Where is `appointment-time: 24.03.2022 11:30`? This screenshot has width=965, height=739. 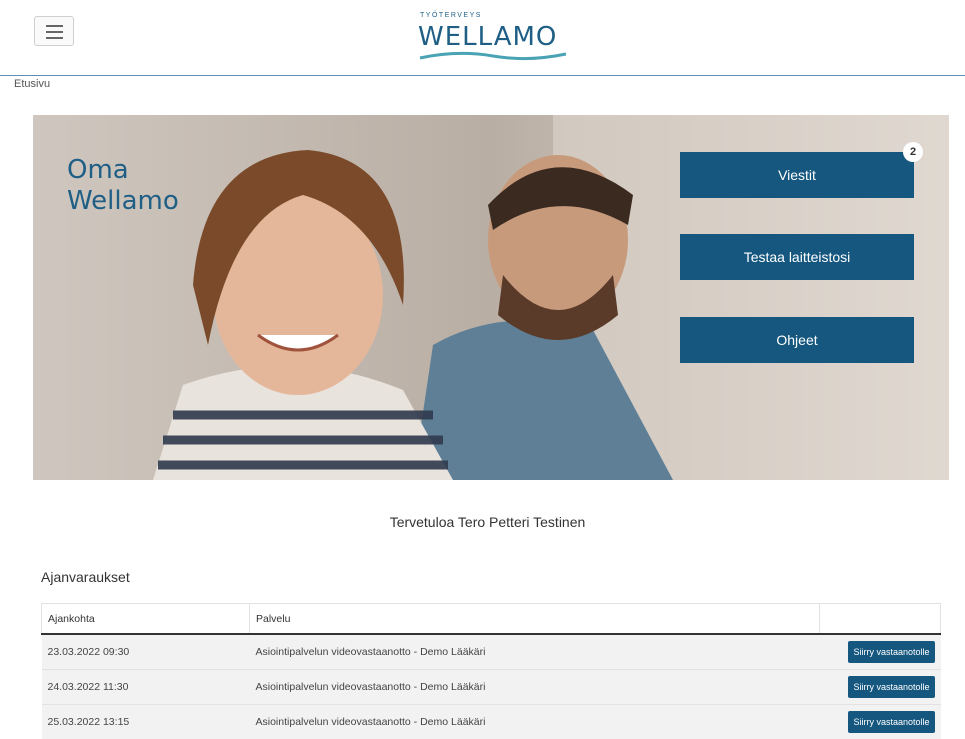
appointment-time: 24.03.2022 11:30 is located at coordinates (146, 687).